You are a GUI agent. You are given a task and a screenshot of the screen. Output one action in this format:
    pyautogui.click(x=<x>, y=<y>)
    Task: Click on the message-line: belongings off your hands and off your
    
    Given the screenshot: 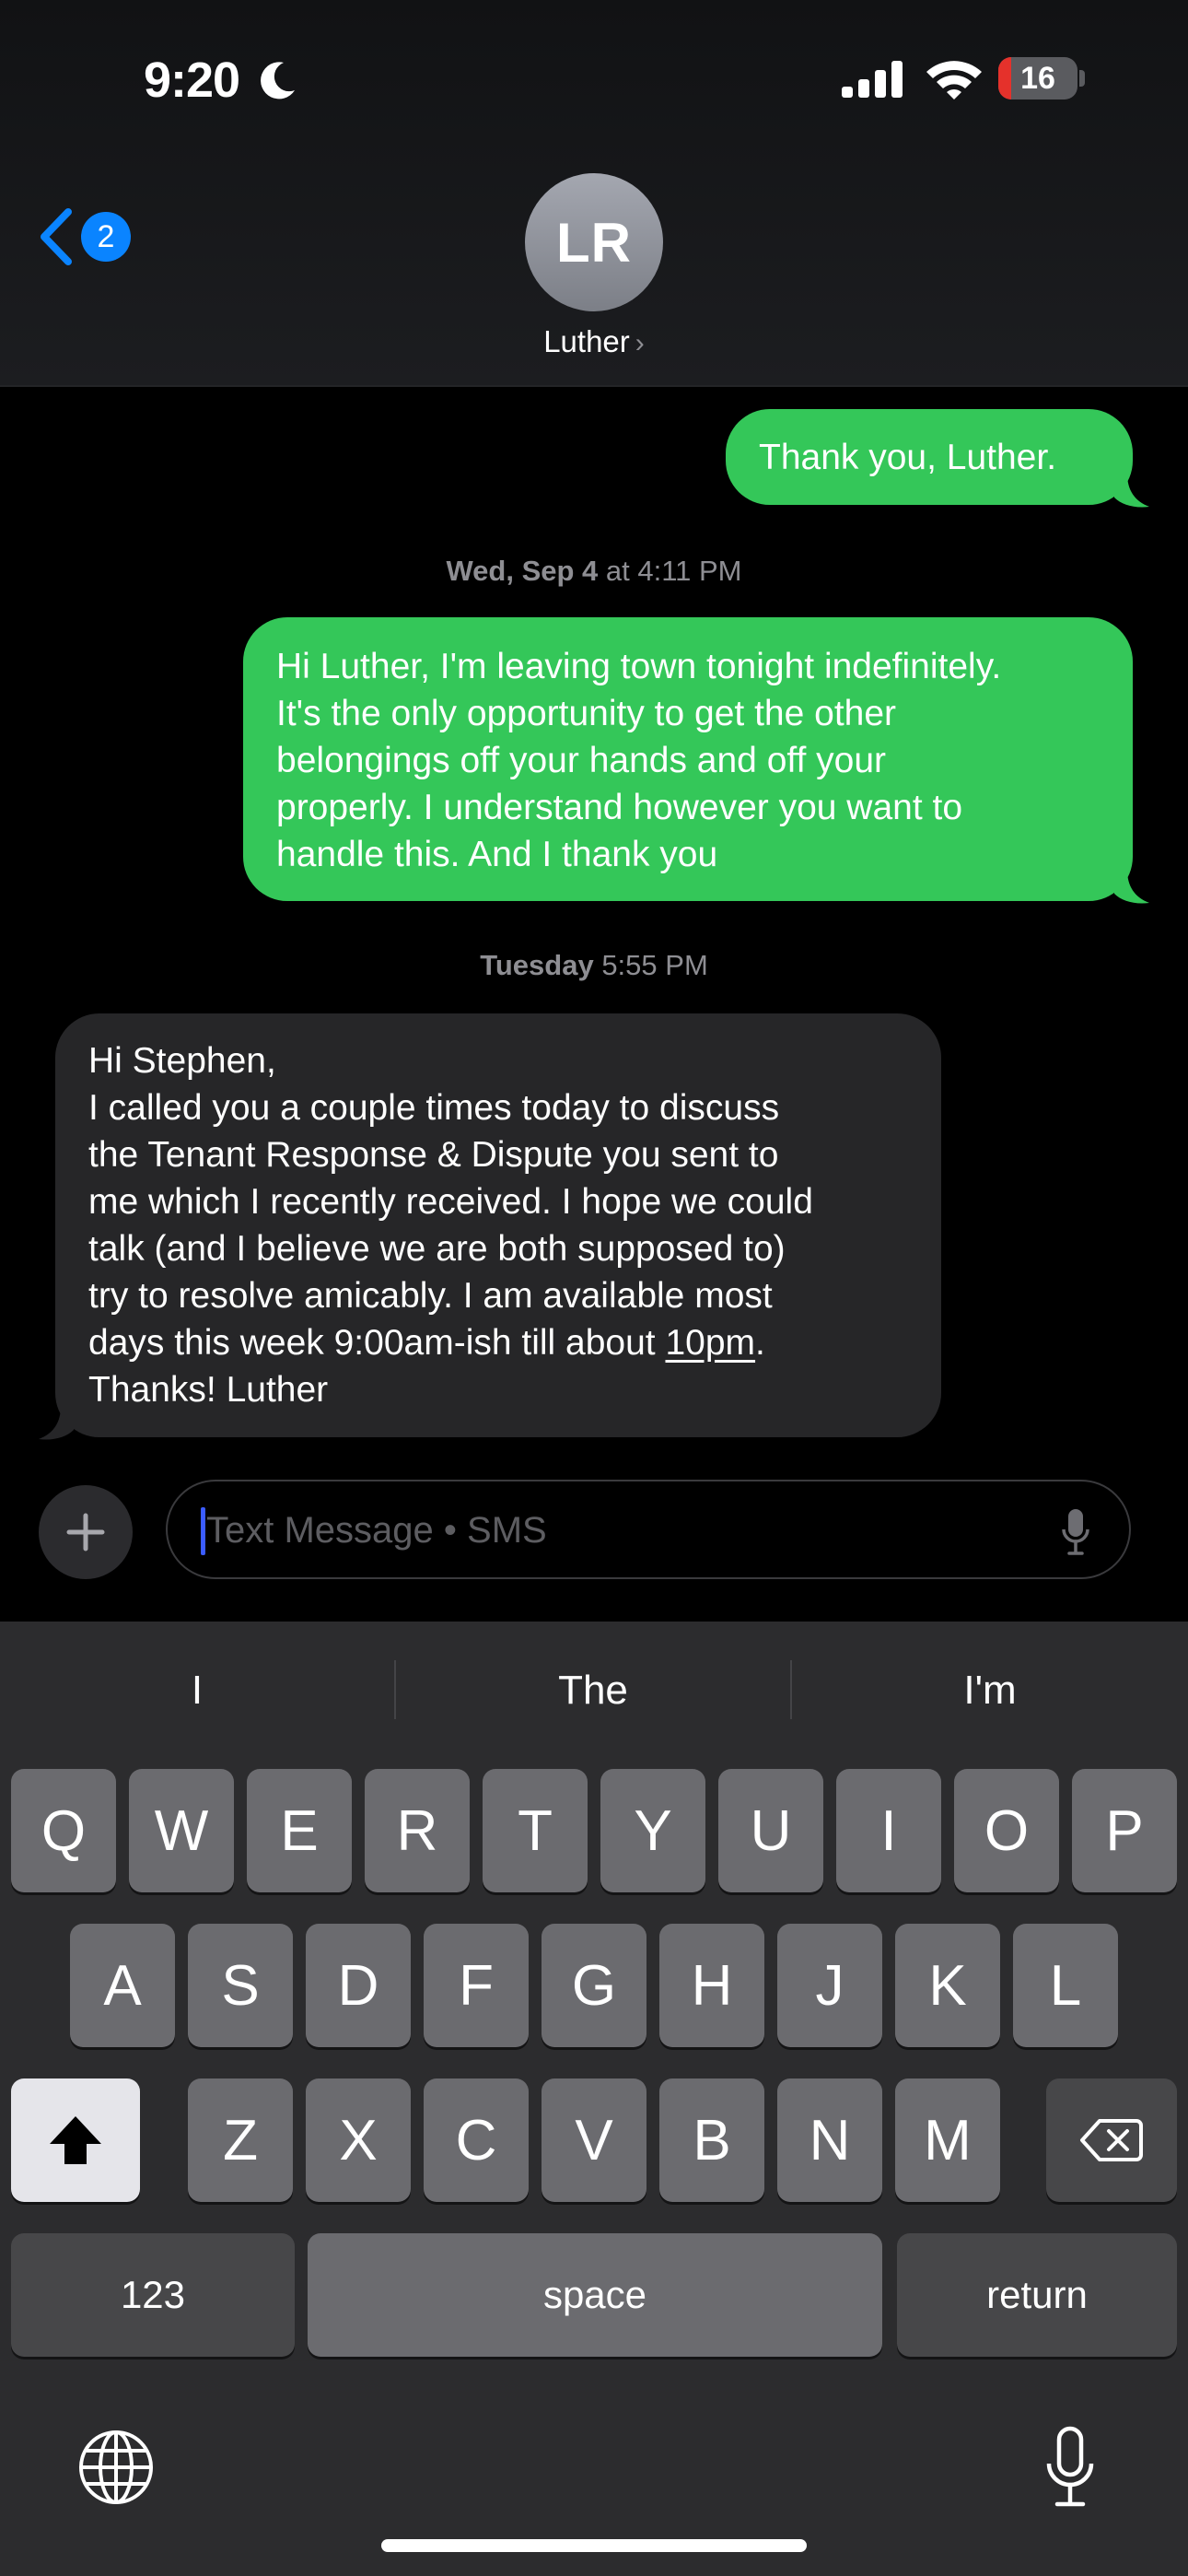 What is the action you would take?
    pyautogui.click(x=581, y=760)
    